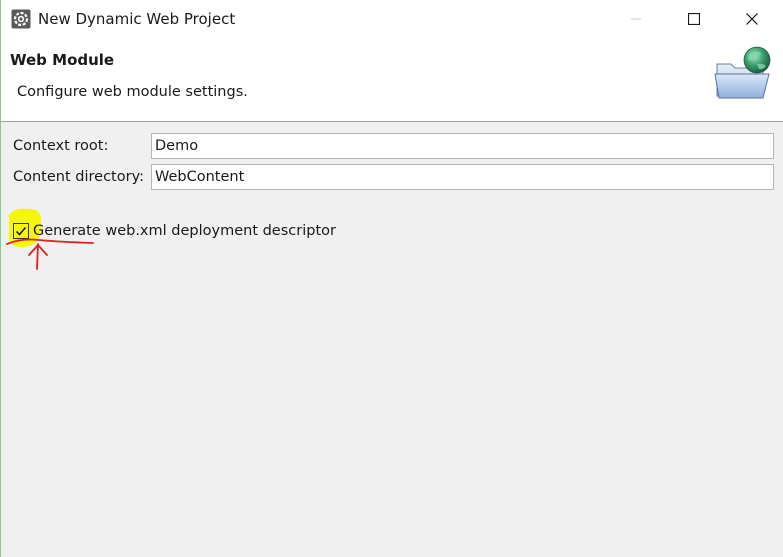 This screenshot has height=557, width=783. Describe the element at coordinates (392, 19) in the screenshot. I see `title-bar: New Dynamic Web Project` at that location.